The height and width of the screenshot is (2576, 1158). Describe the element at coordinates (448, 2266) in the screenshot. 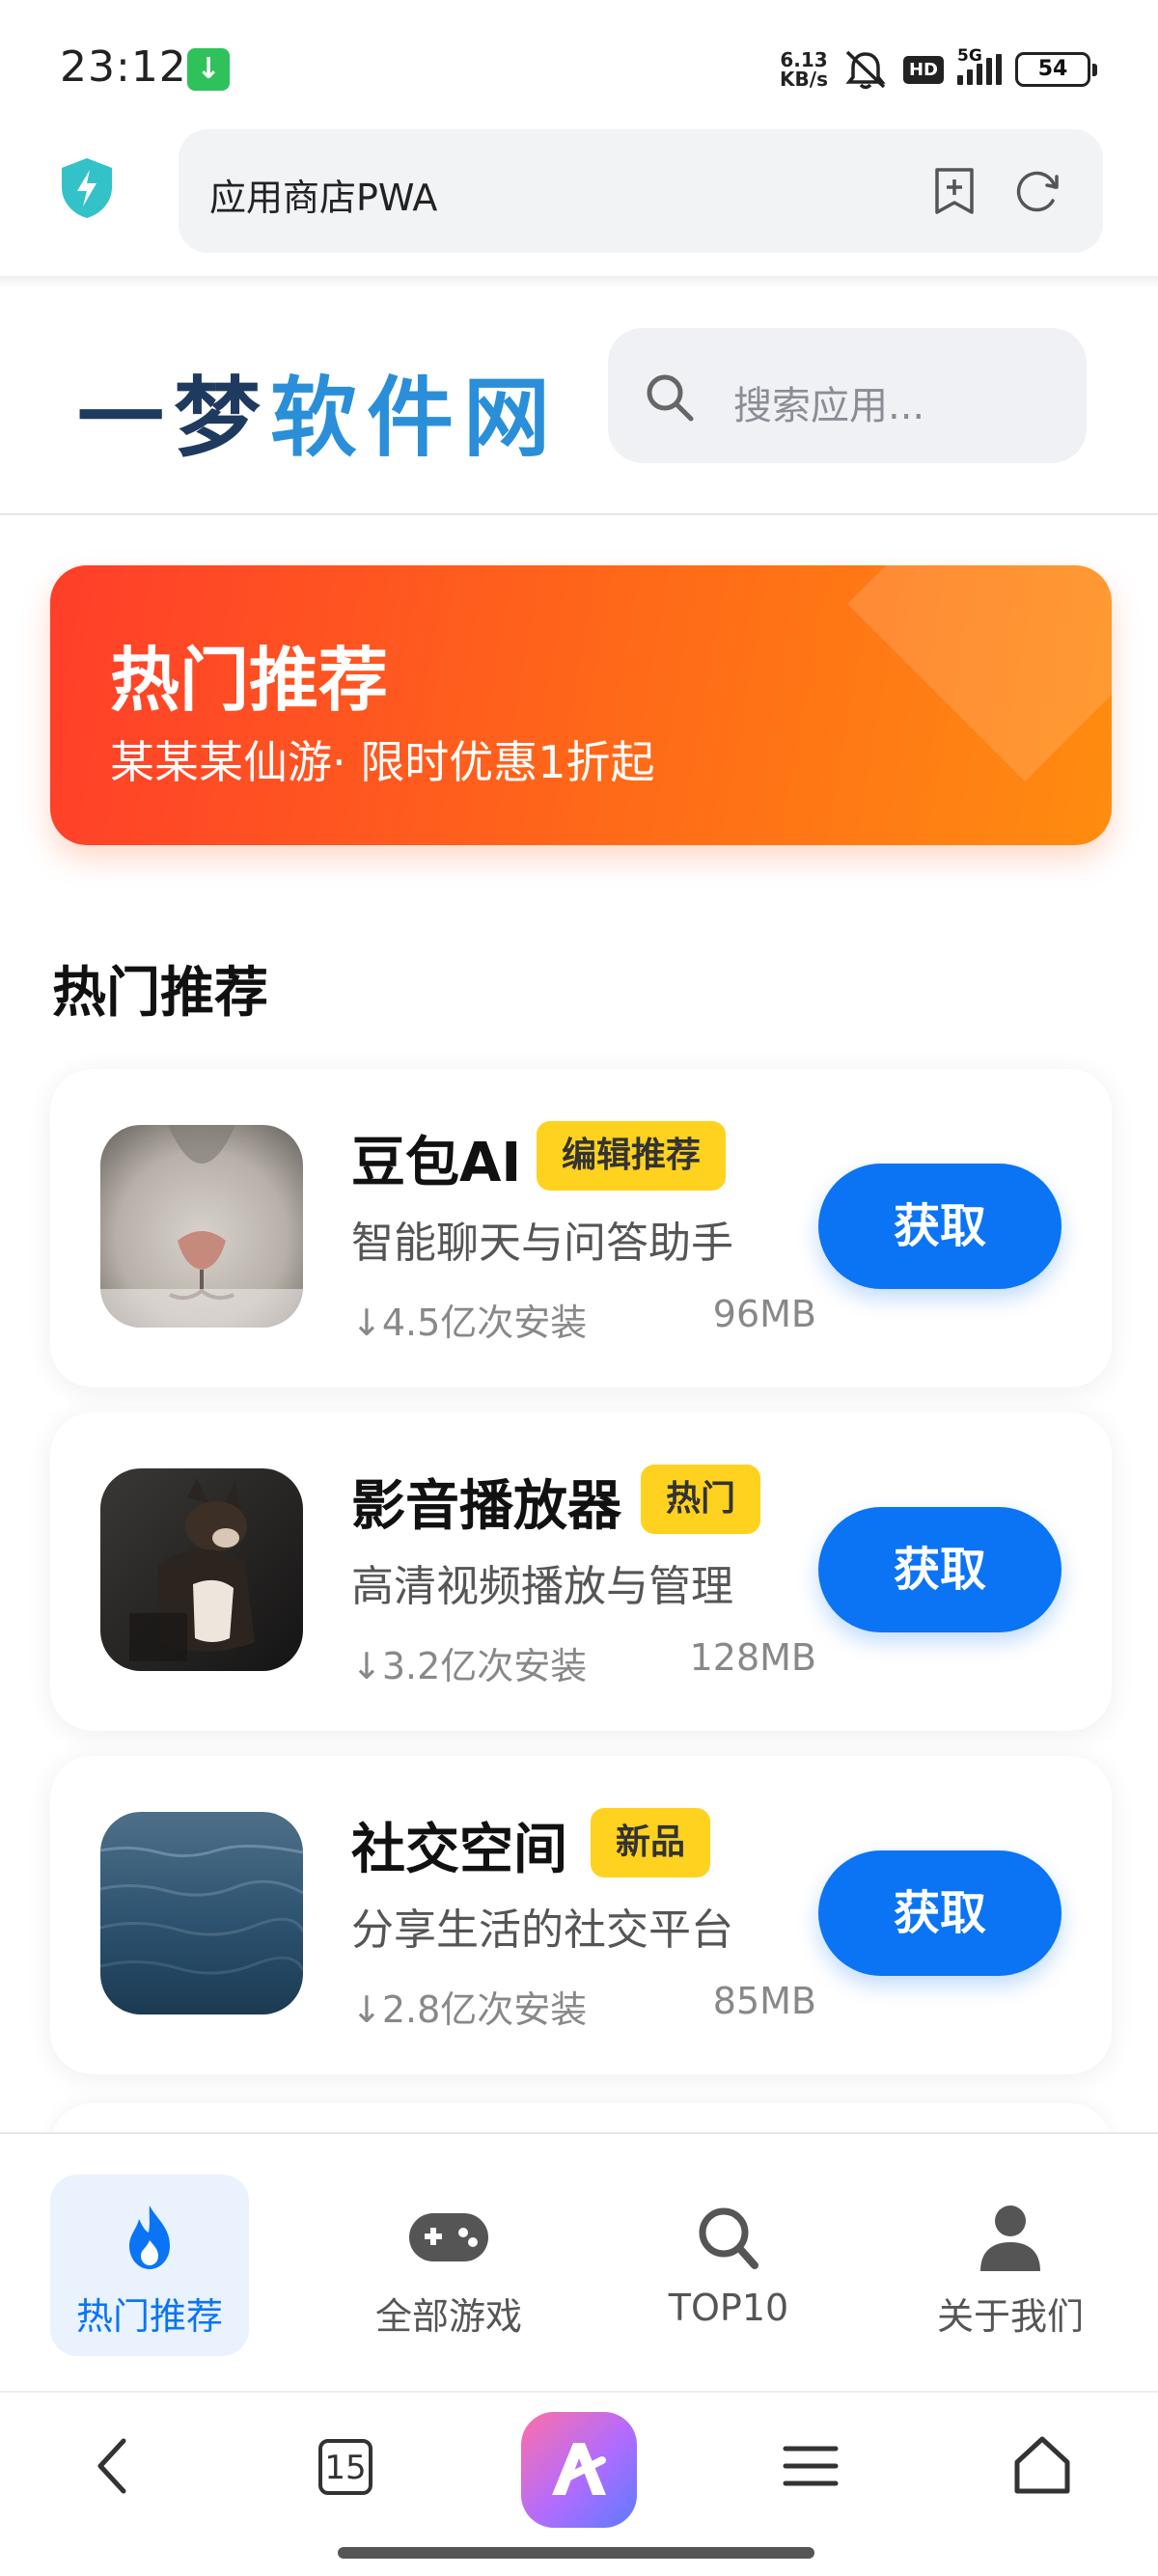

I see `nav-all-games: 全部游戏` at that location.